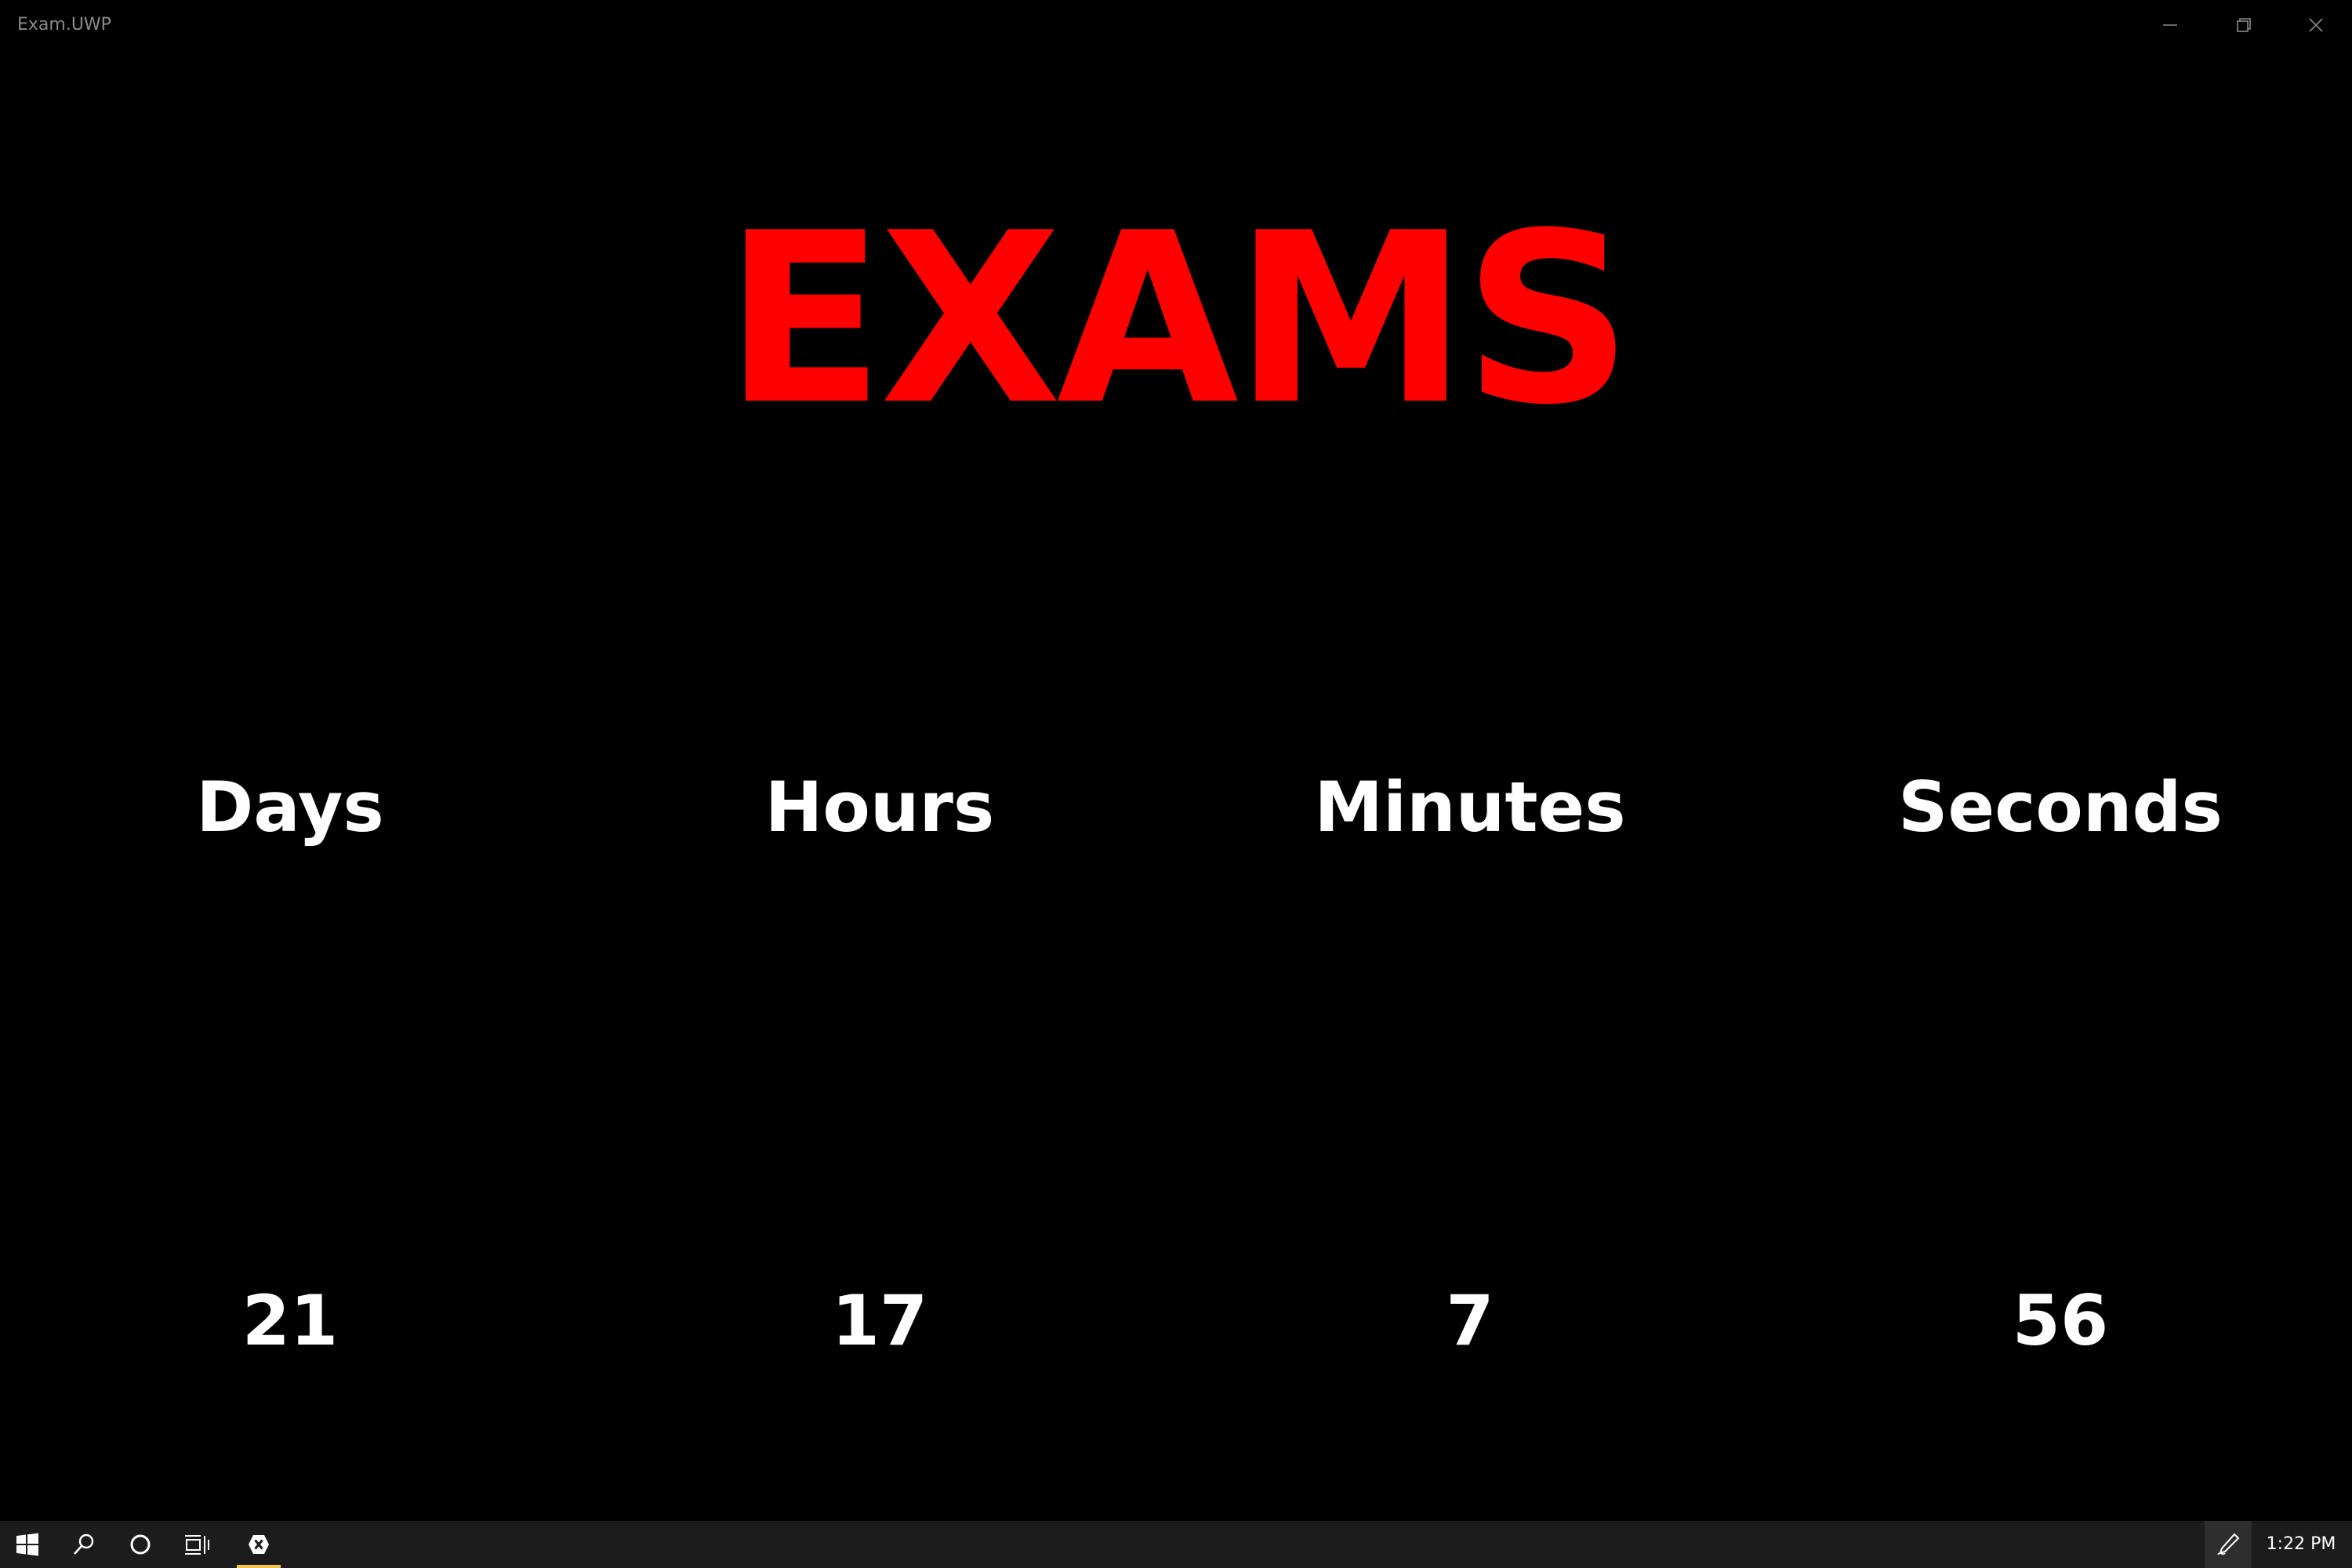 This screenshot has height=1568, width=2352. I want to click on hours-value: 17, so click(879, 1320).